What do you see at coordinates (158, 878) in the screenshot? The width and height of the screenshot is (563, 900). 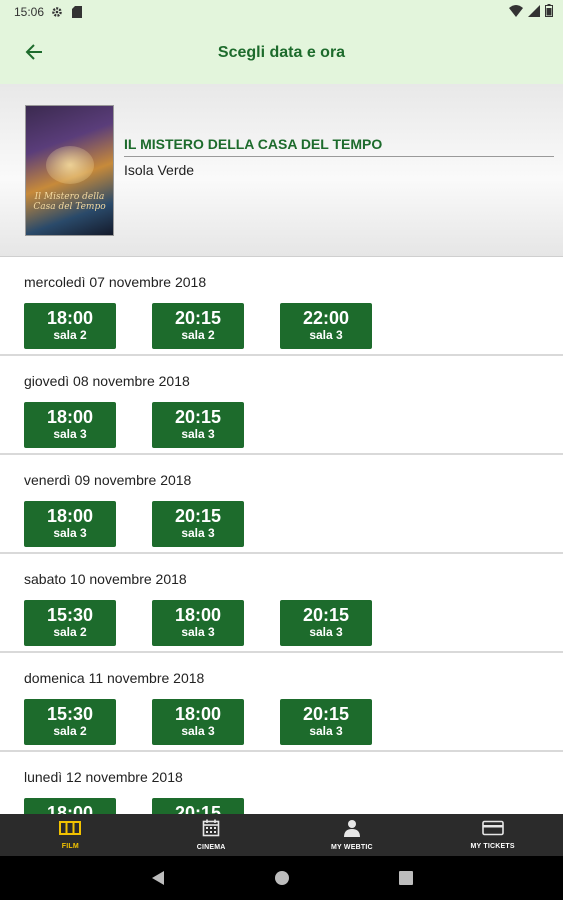 I see `system-back-button` at bounding box center [158, 878].